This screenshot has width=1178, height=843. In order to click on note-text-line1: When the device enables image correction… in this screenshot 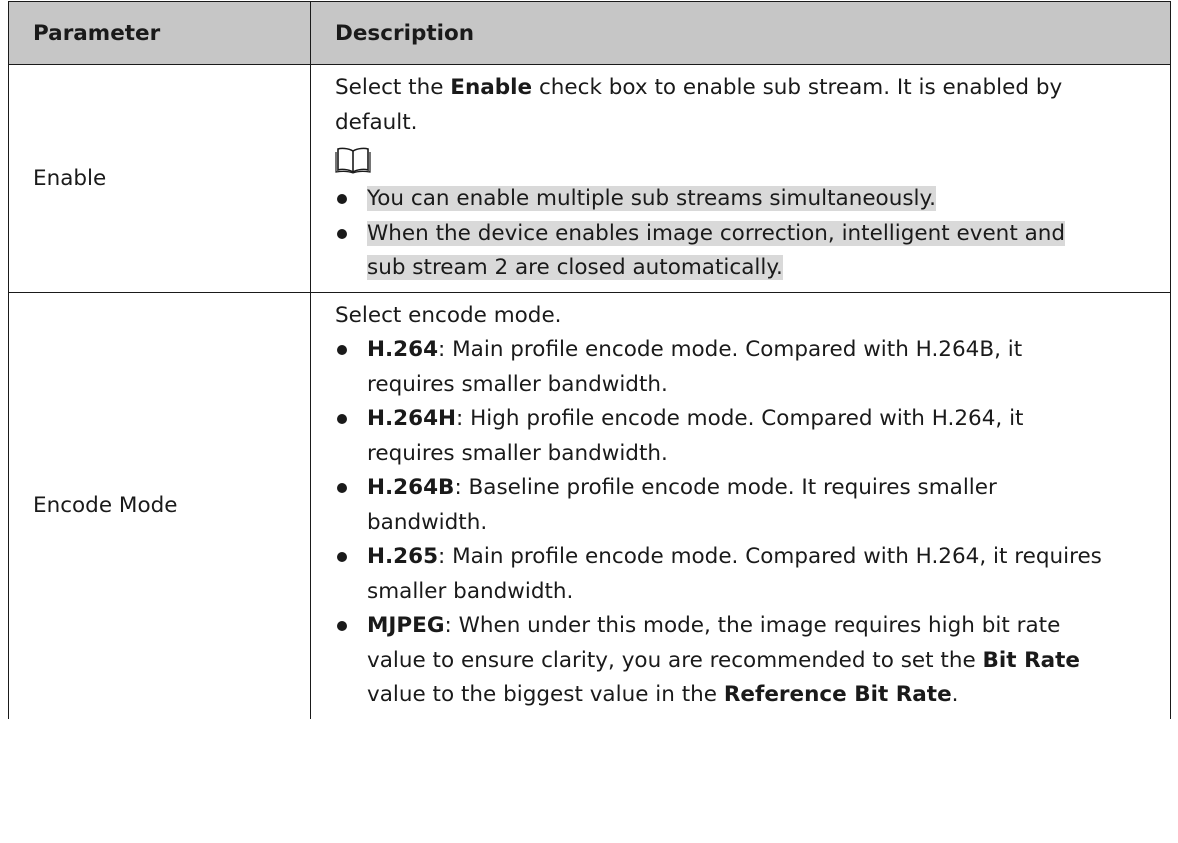, I will do `click(716, 233)`.